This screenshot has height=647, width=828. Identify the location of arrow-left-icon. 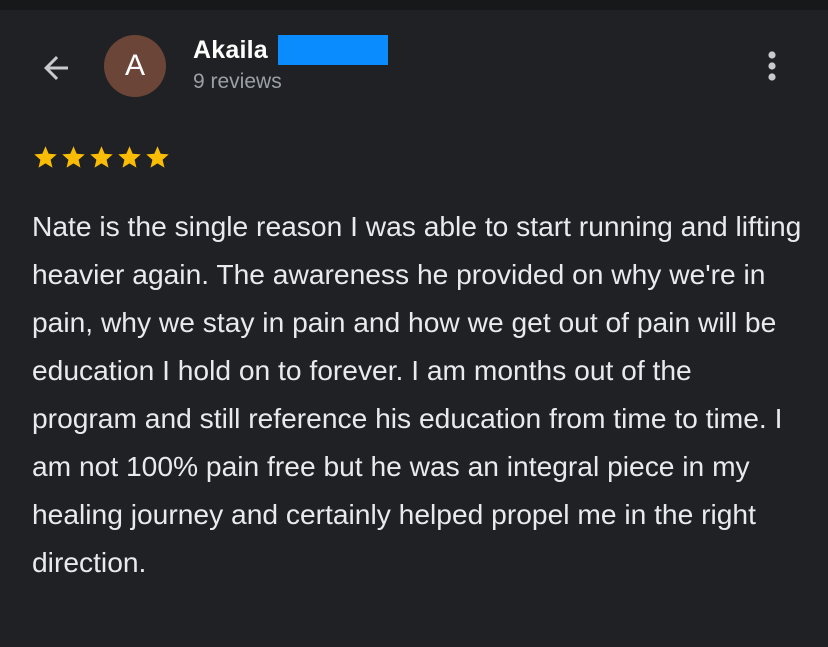
(56, 68).